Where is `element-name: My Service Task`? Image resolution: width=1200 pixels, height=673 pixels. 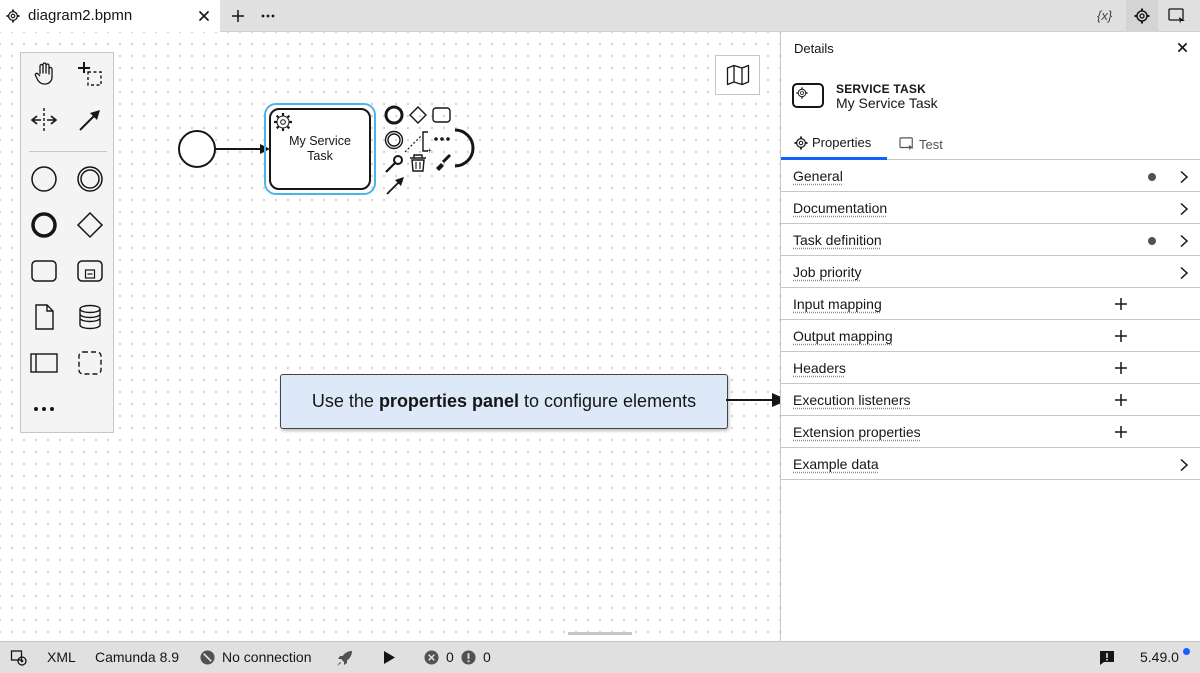 element-name: My Service Task is located at coordinates (887, 103).